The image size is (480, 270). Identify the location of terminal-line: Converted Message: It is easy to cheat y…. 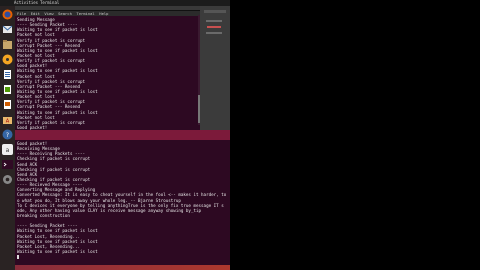
(122, 195).